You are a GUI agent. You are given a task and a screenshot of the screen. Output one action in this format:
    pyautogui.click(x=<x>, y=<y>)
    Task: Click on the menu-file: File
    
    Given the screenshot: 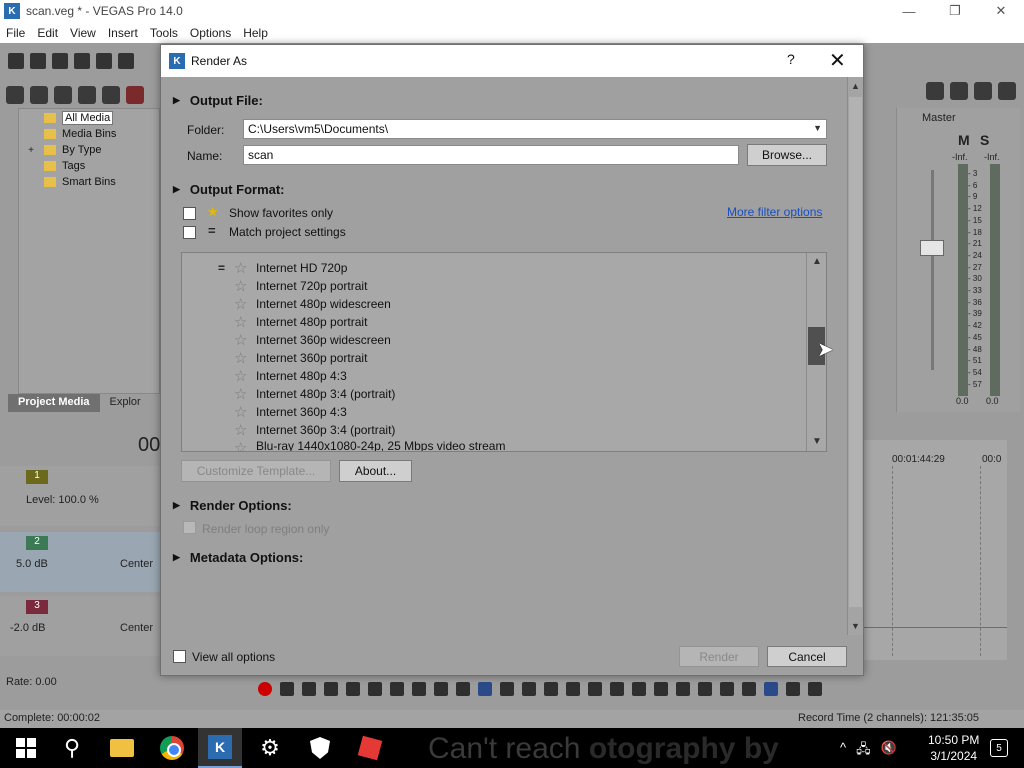 What is the action you would take?
    pyautogui.click(x=15, y=33)
    